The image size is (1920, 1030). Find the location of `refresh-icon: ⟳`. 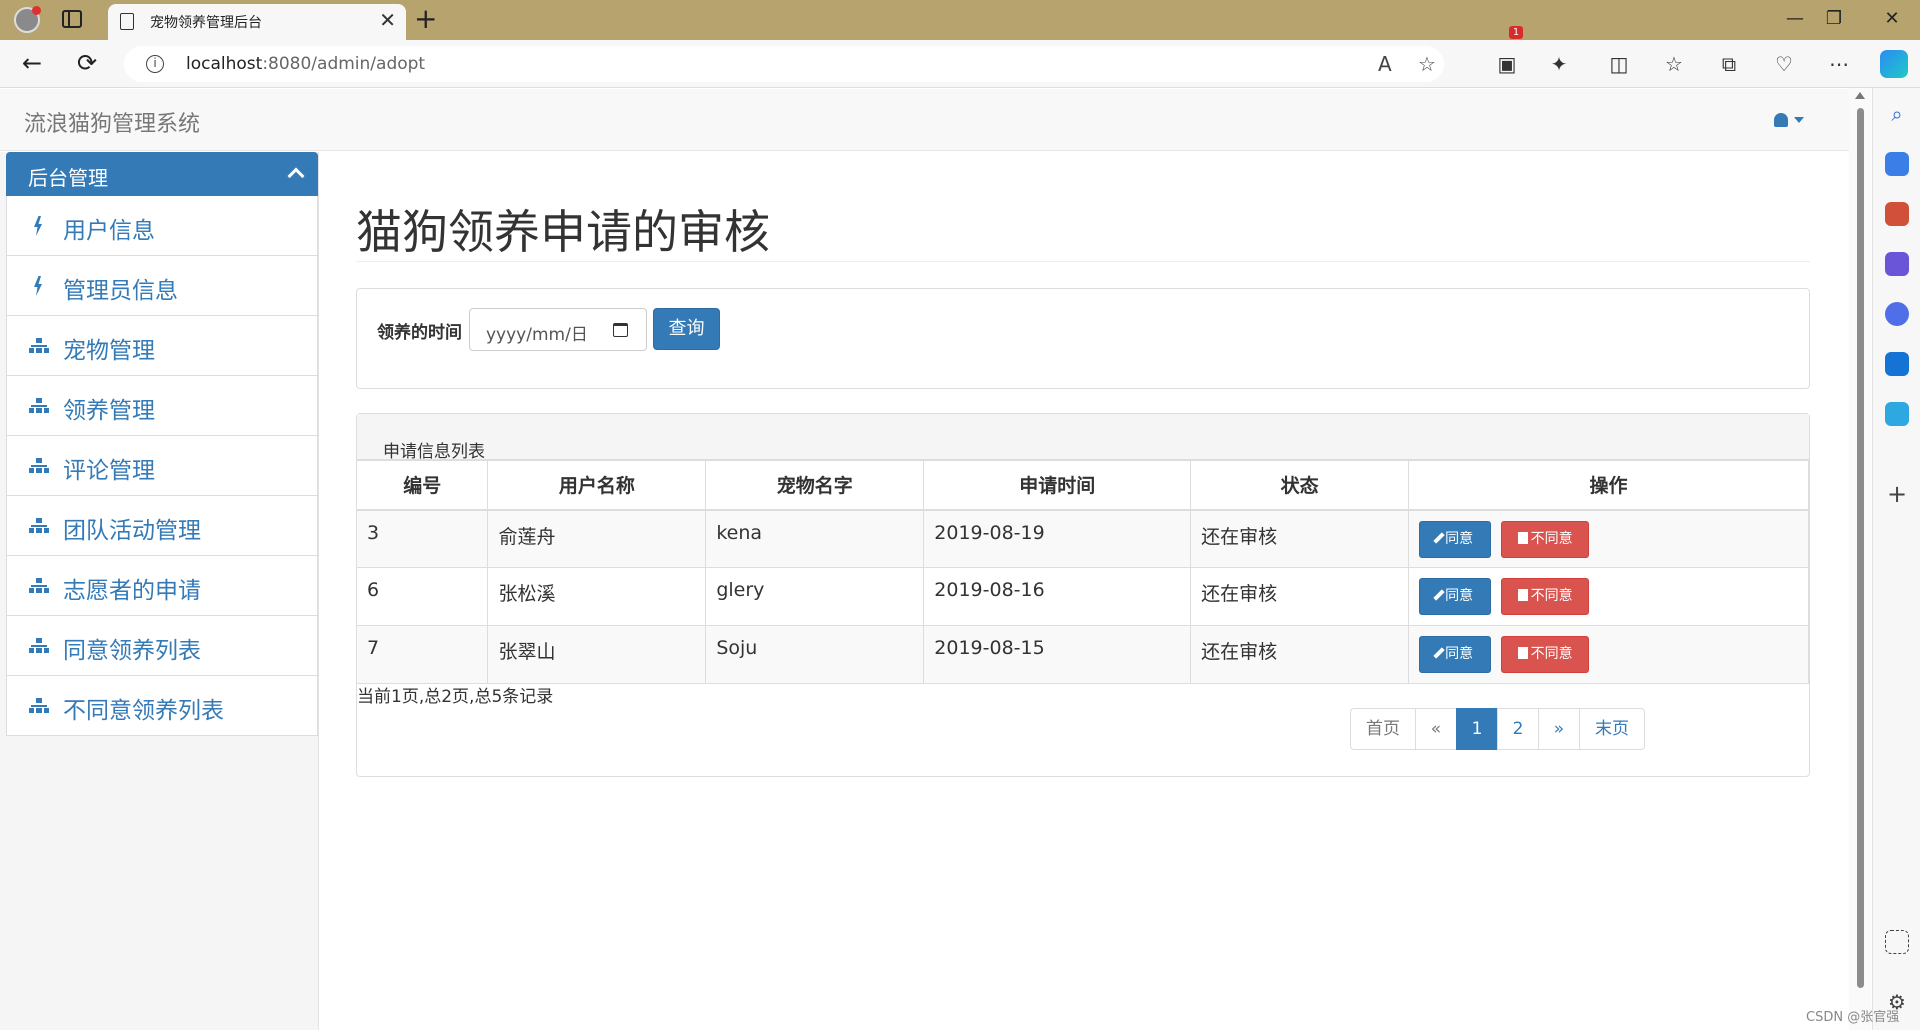

refresh-icon: ⟳ is located at coordinates (87, 63).